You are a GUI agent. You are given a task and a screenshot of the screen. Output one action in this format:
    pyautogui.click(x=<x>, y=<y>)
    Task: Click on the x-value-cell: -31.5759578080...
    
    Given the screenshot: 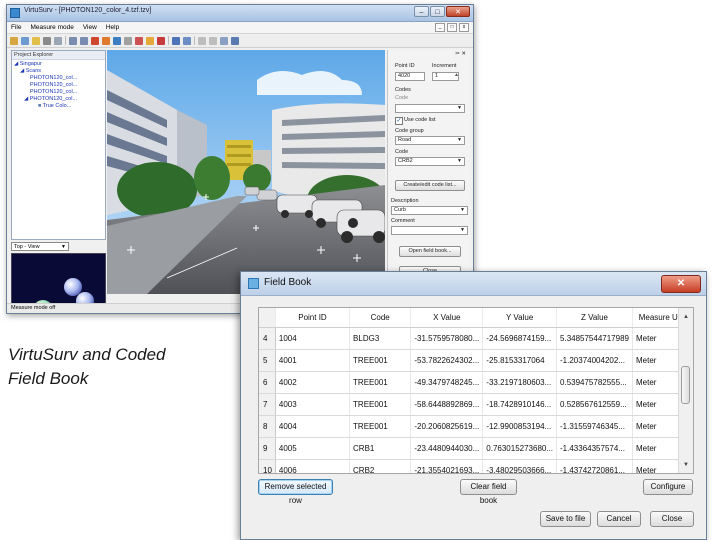 What is the action you would take?
    pyautogui.click(x=447, y=338)
    